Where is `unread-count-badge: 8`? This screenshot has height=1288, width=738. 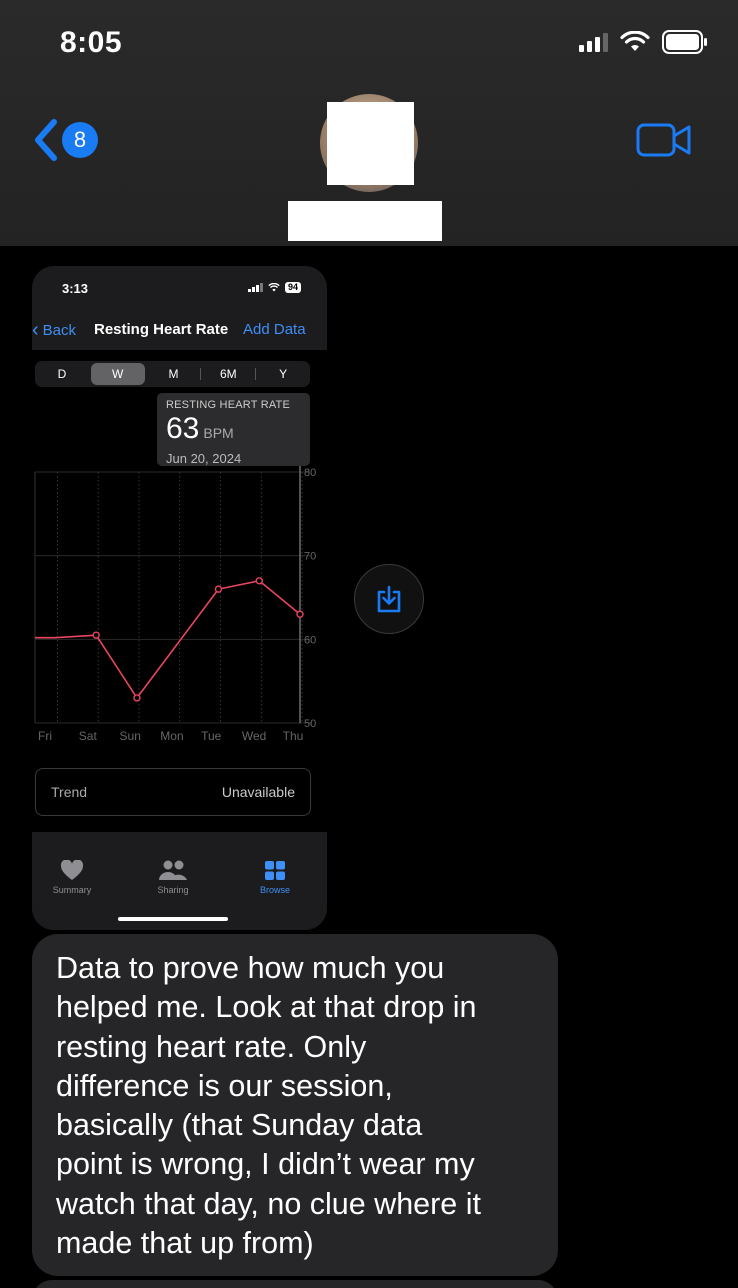
unread-count-badge: 8 is located at coordinates (80, 140).